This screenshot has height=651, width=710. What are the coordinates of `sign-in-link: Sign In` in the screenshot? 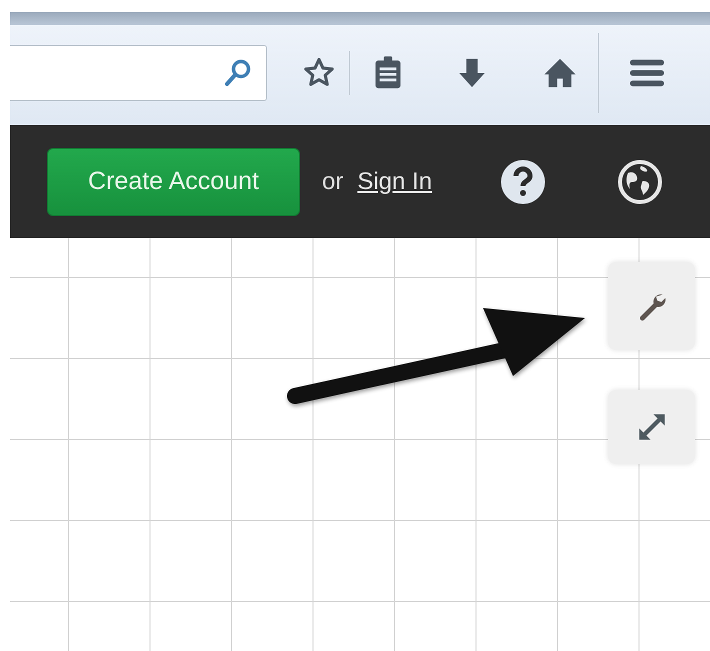 It's located at (394, 182).